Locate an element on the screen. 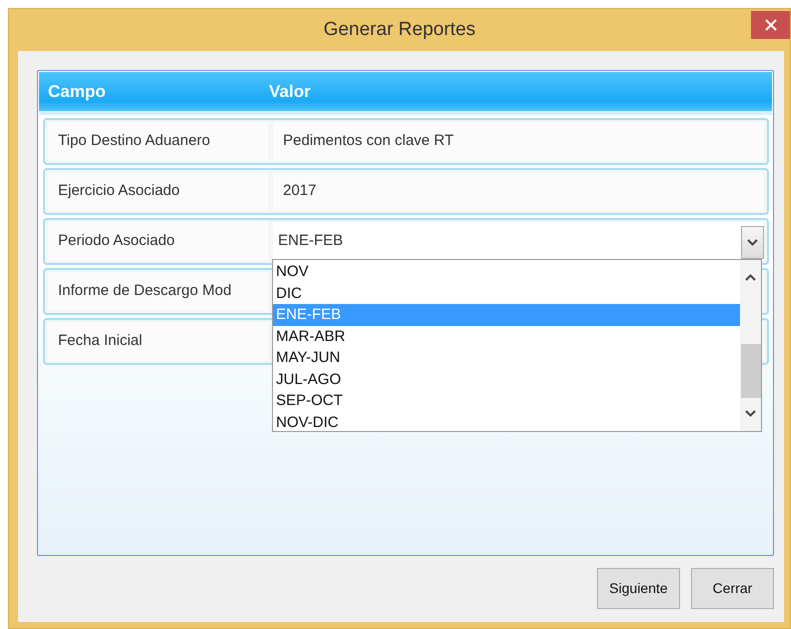 The image size is (791, 629). close-button is located at coordinates (770, 25).